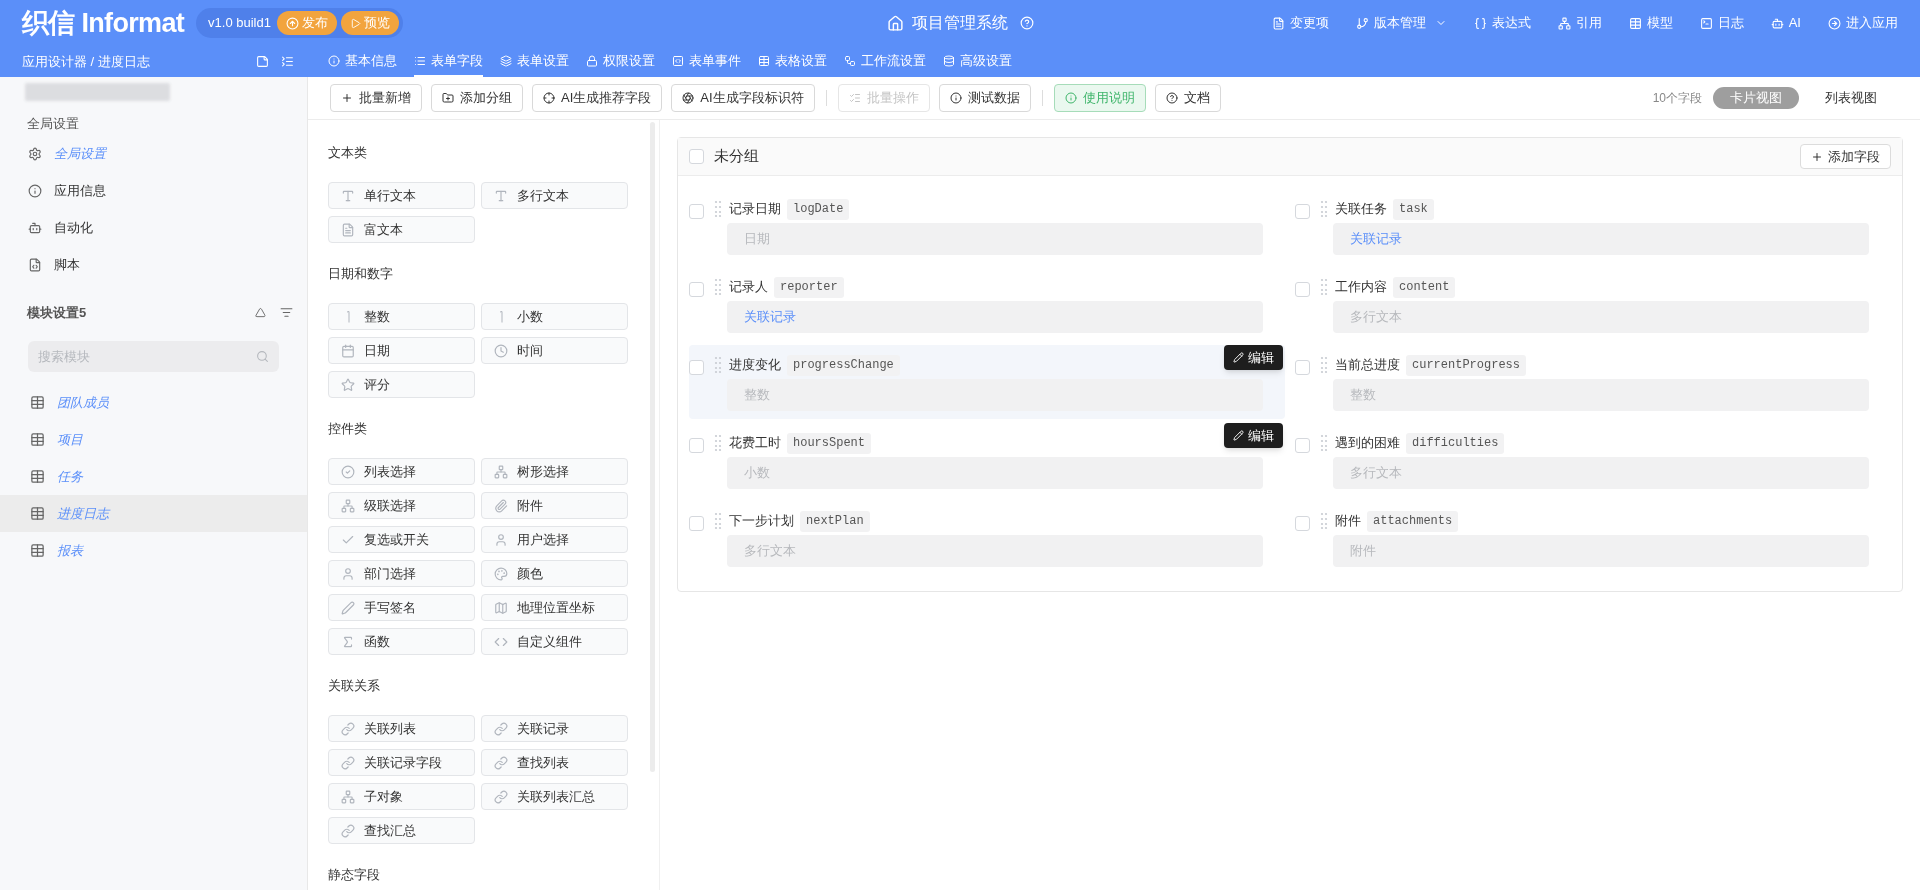  What do you see at coordinates (401, 539) in the screenshot?
I see `field-type-button: 复选或开关` at bounding box center [401, 539].